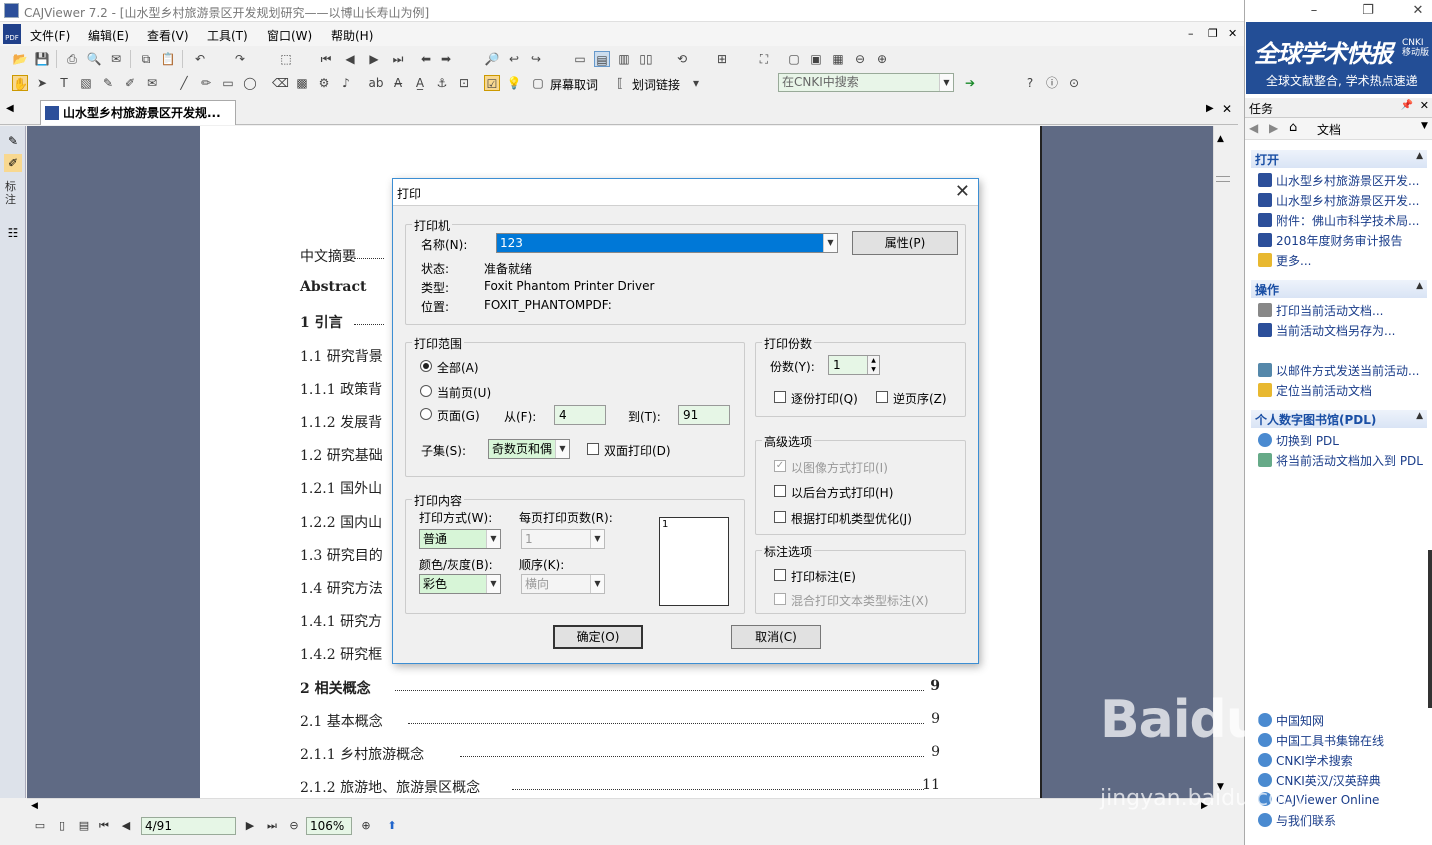 Image resolution: width=1432 pixels, height=845 pixels. Describe the element at coordinates (108, 83) in the screenshot. I see `ocr-icon: ✎` at that location.